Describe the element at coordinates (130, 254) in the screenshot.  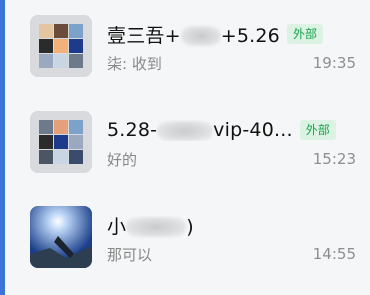
I see `last-message-preview: 那可以` at that location.